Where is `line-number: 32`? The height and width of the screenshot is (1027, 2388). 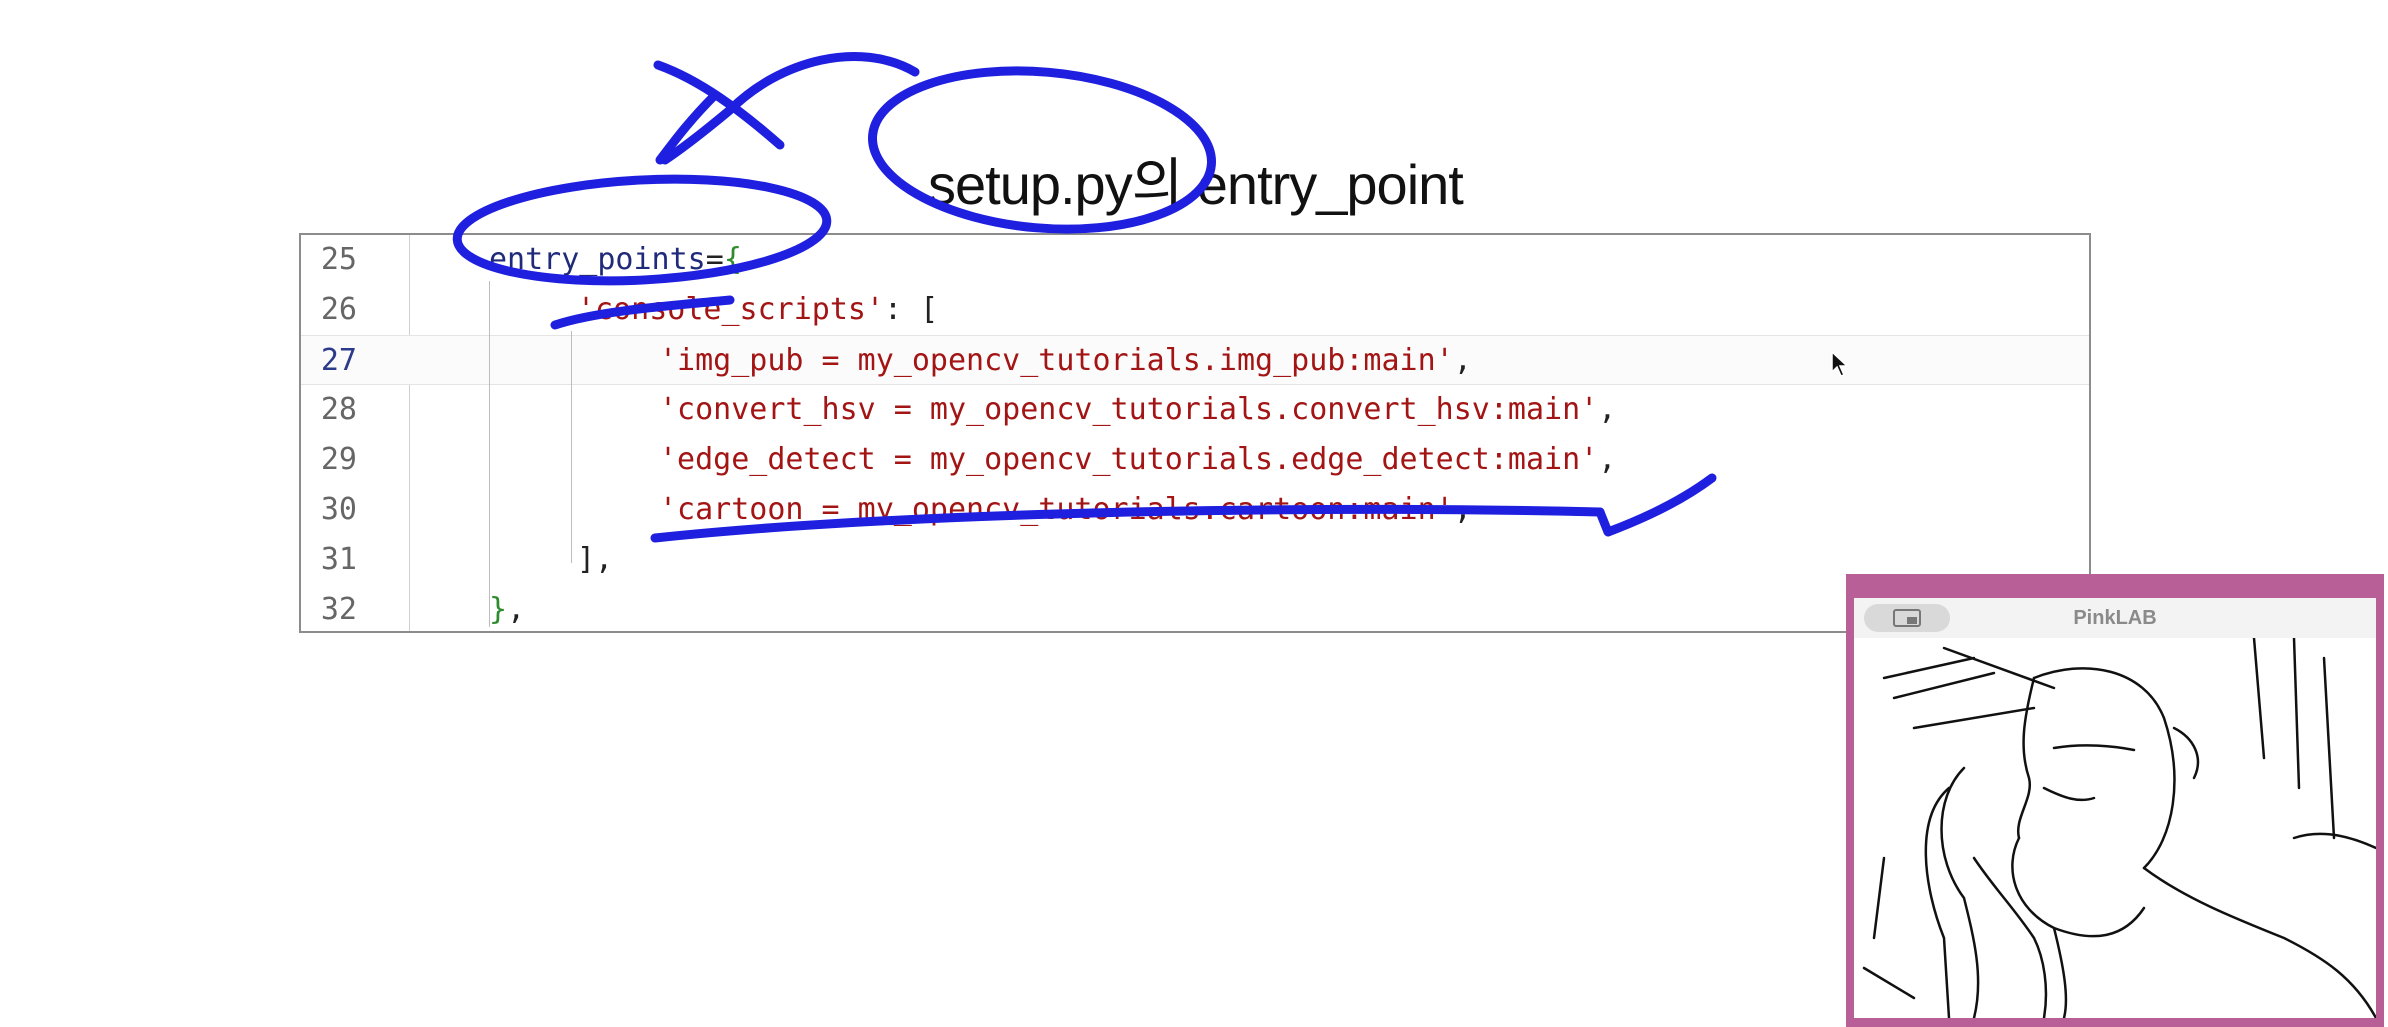 line-number: 32 is located at coordinates (338, 609).